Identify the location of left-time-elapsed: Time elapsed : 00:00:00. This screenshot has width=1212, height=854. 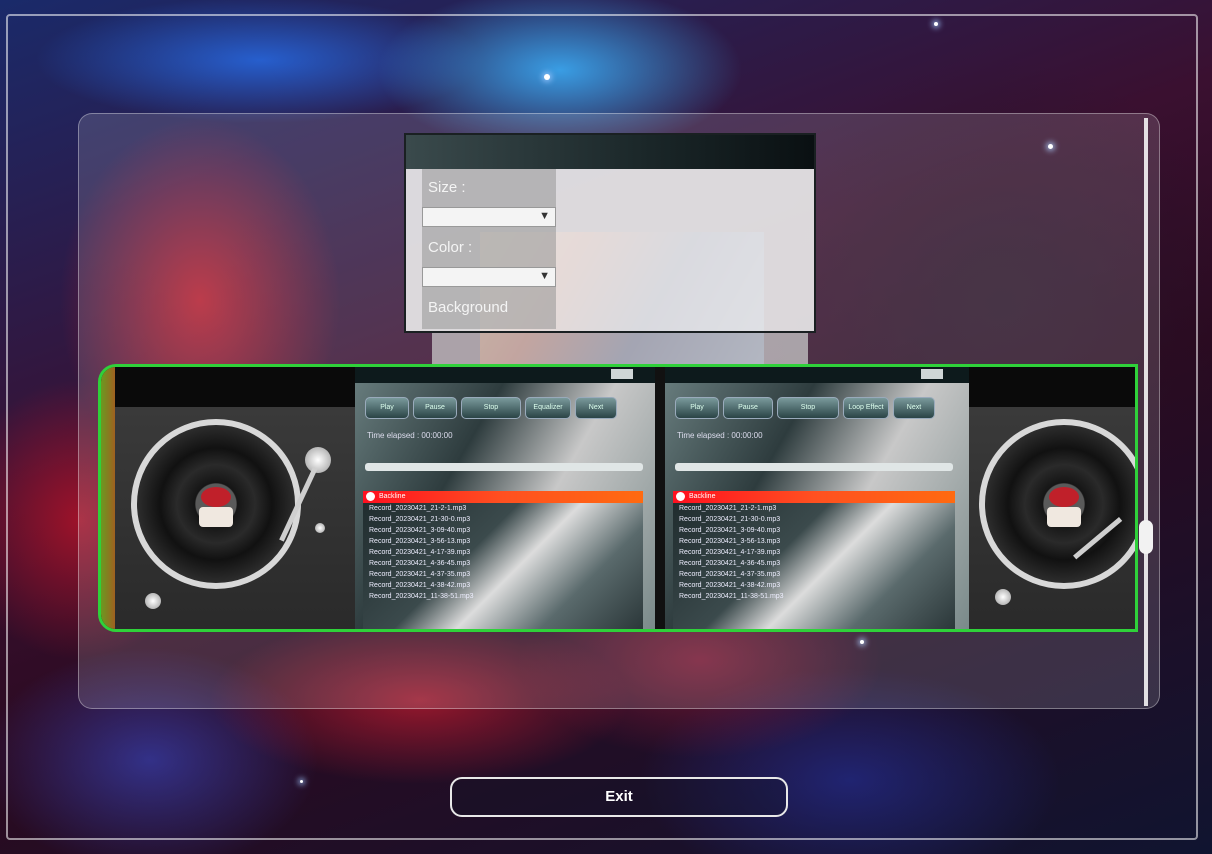
(410, 435).